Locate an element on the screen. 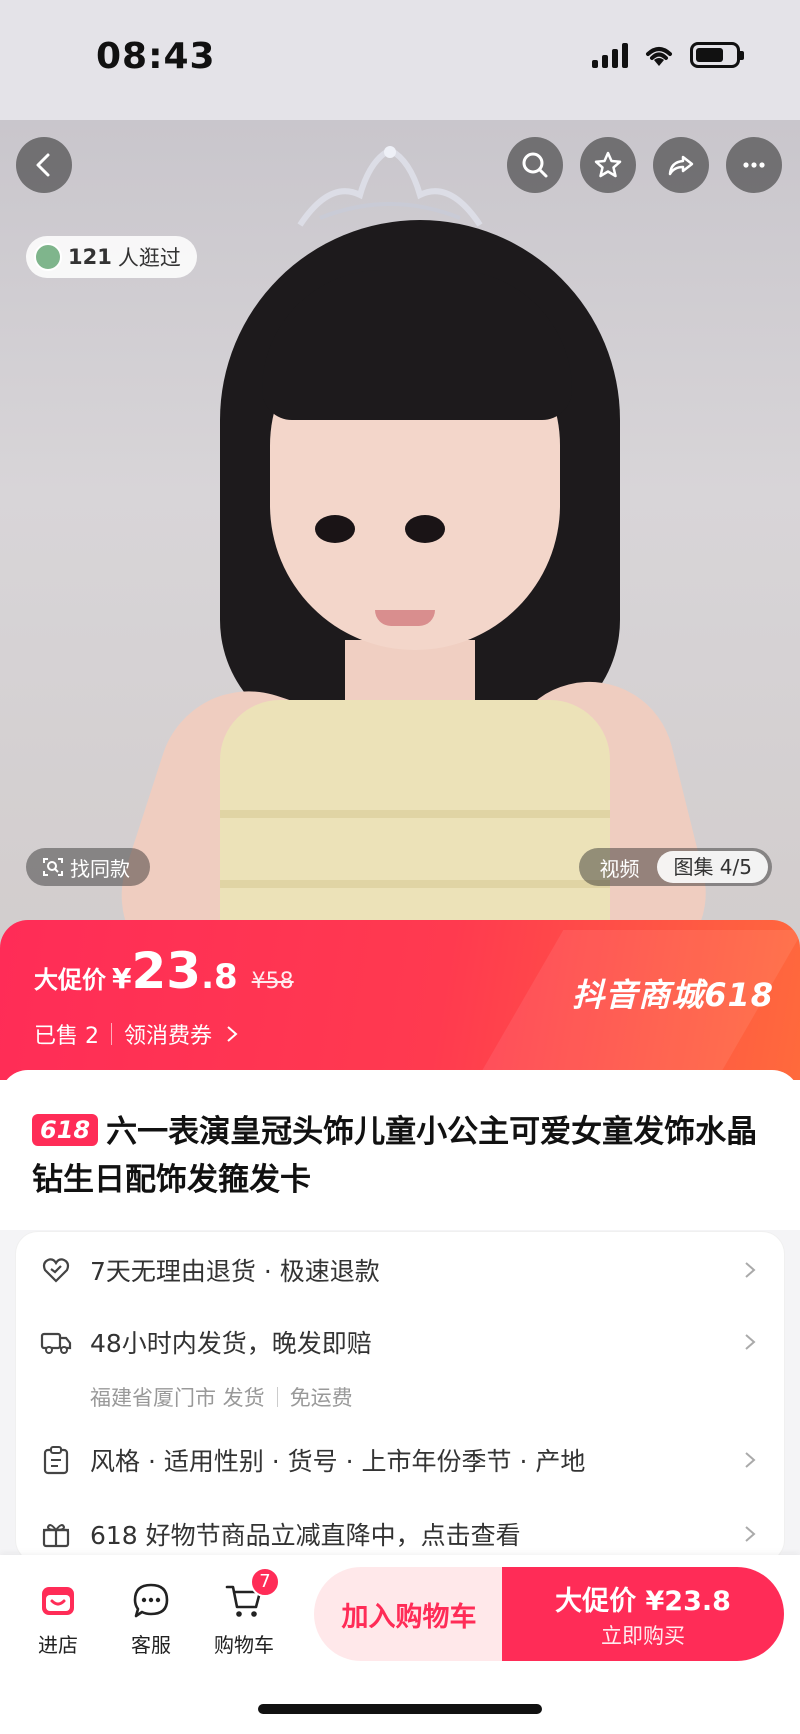 Image resolution: width=800 pixels, height=1734 pixels. search-button is located at coordinates (535, 165).